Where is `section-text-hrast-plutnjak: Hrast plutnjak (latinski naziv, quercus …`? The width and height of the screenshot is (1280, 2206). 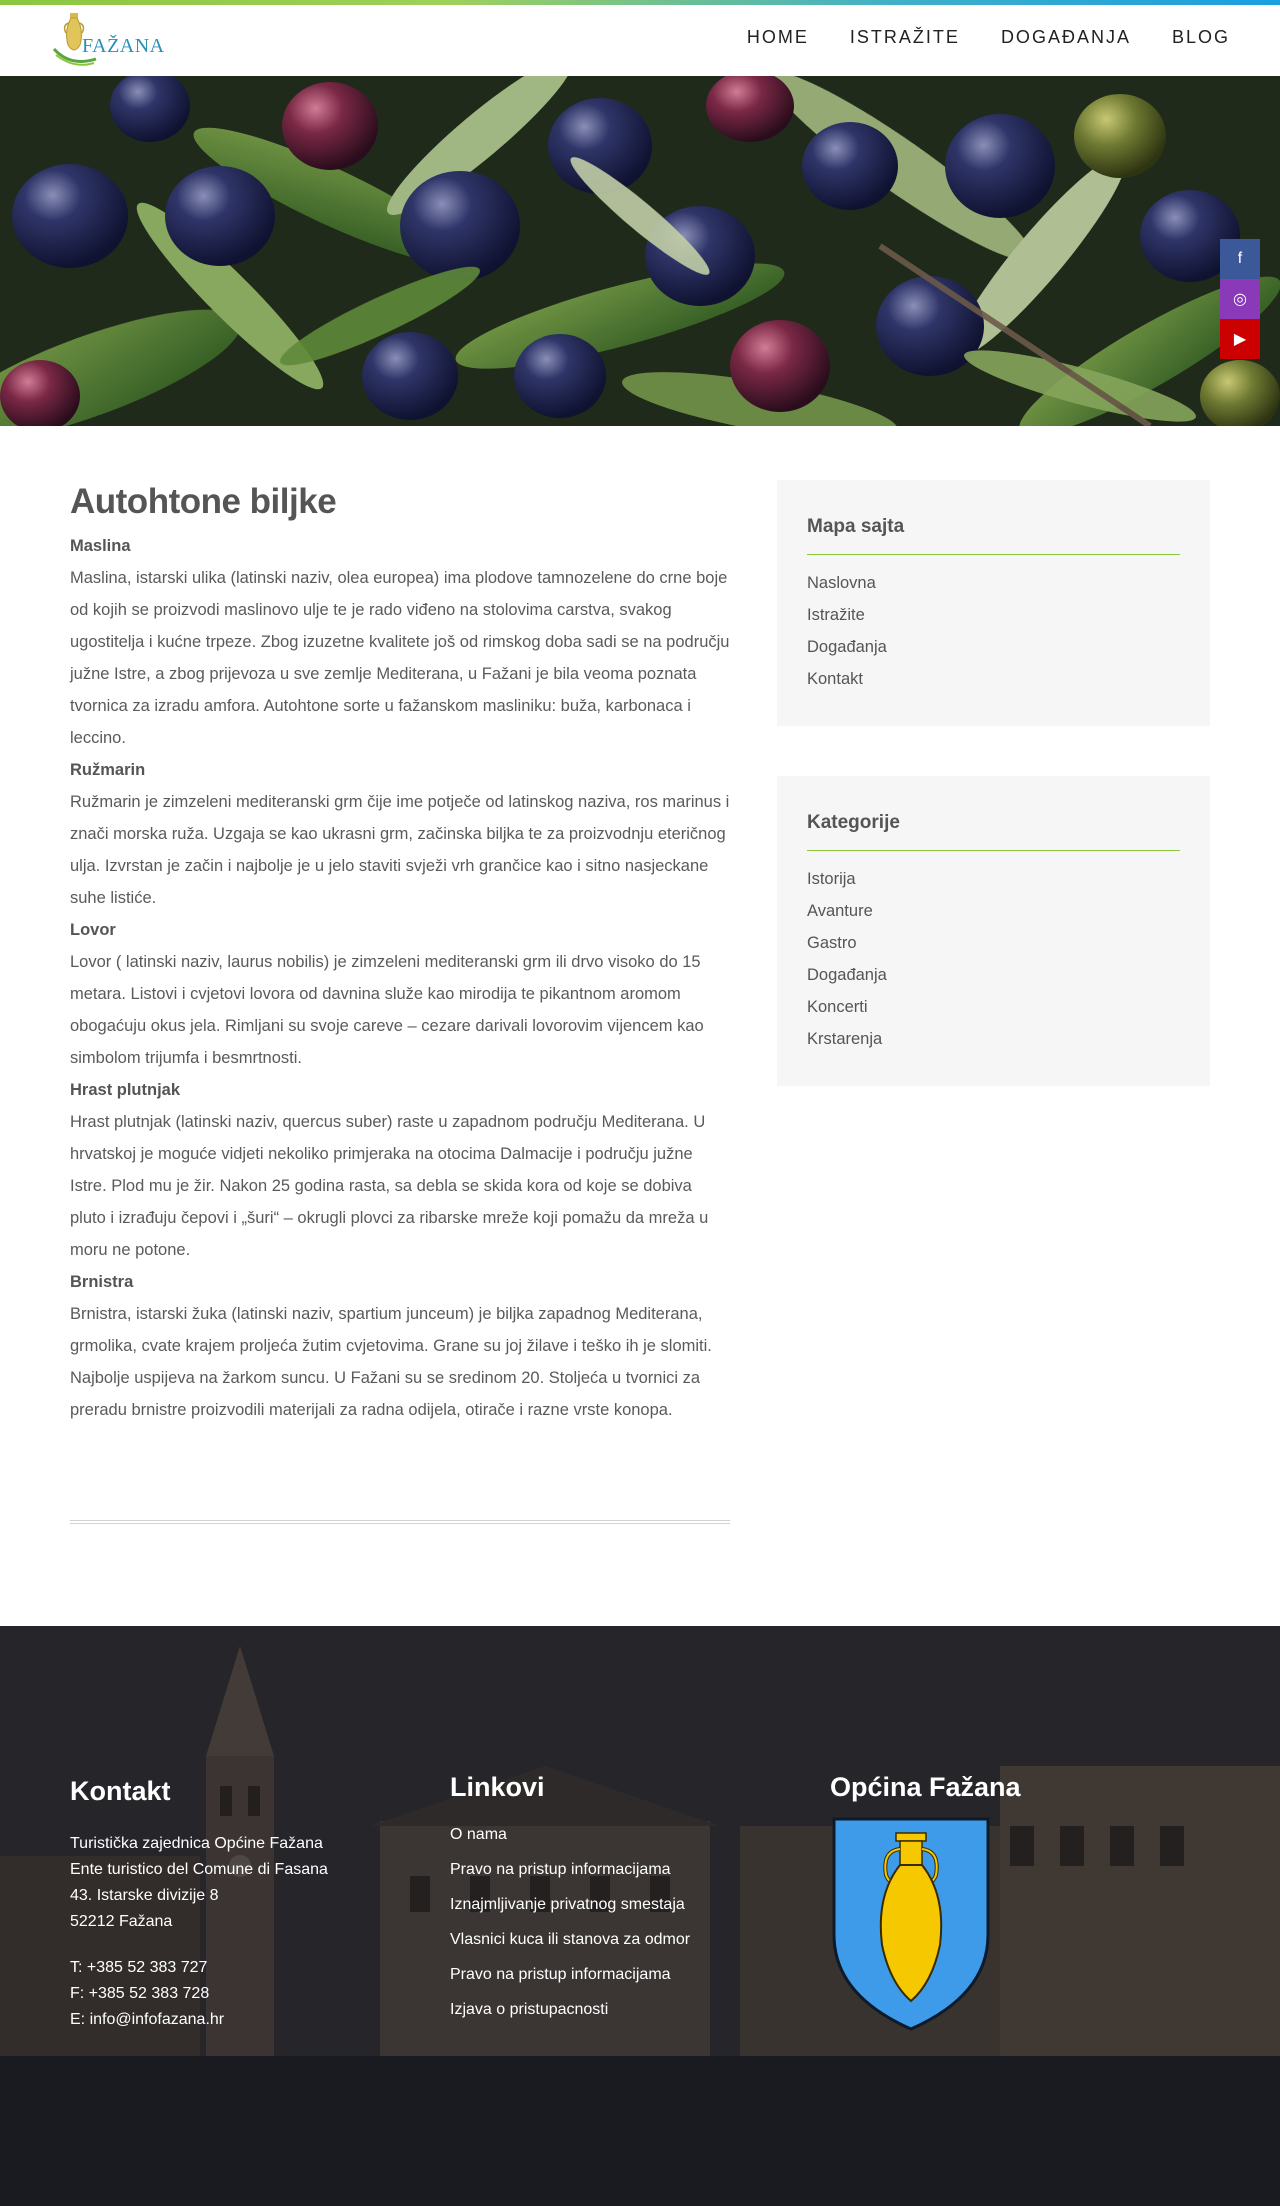 section-text-hrast-plutnjak: Hrast plutnjak (latinski naziv, quercus … is located at coordinates (389, 1186).